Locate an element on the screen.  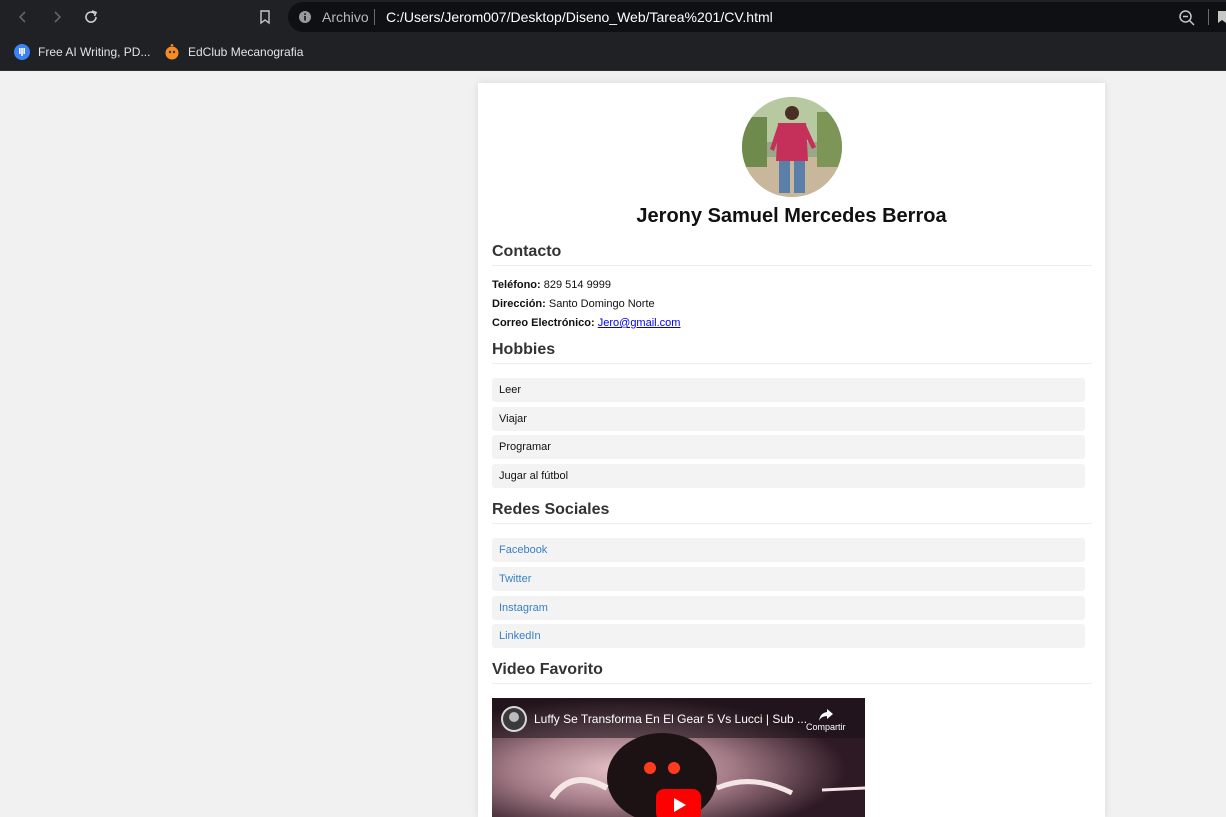
phone-value: 829 514 9999 is located at coordinates (577, 285).